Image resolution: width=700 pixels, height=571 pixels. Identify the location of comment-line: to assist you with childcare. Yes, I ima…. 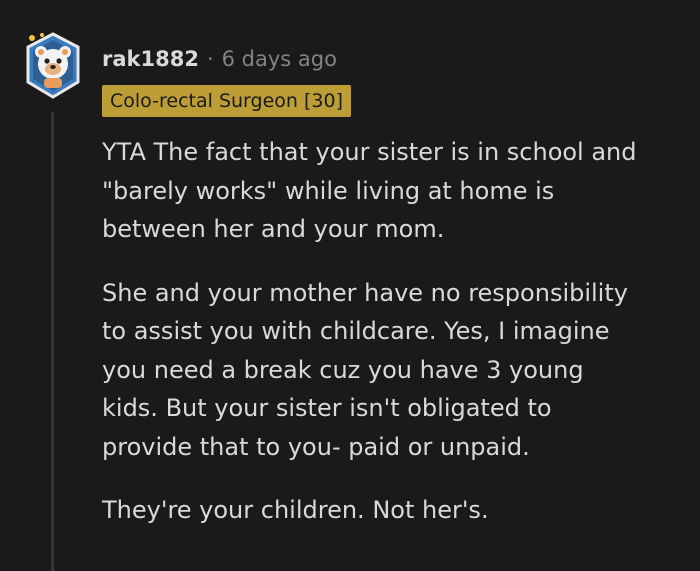
(356, 331).